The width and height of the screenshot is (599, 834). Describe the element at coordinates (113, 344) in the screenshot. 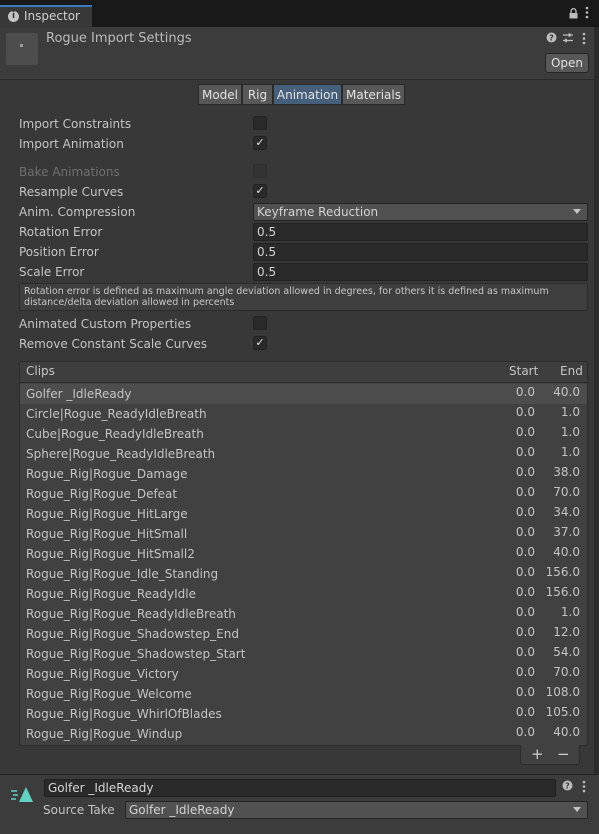

I see `remove-constant-scale-curves-label: Remove Constant Scale Curves` at that location.